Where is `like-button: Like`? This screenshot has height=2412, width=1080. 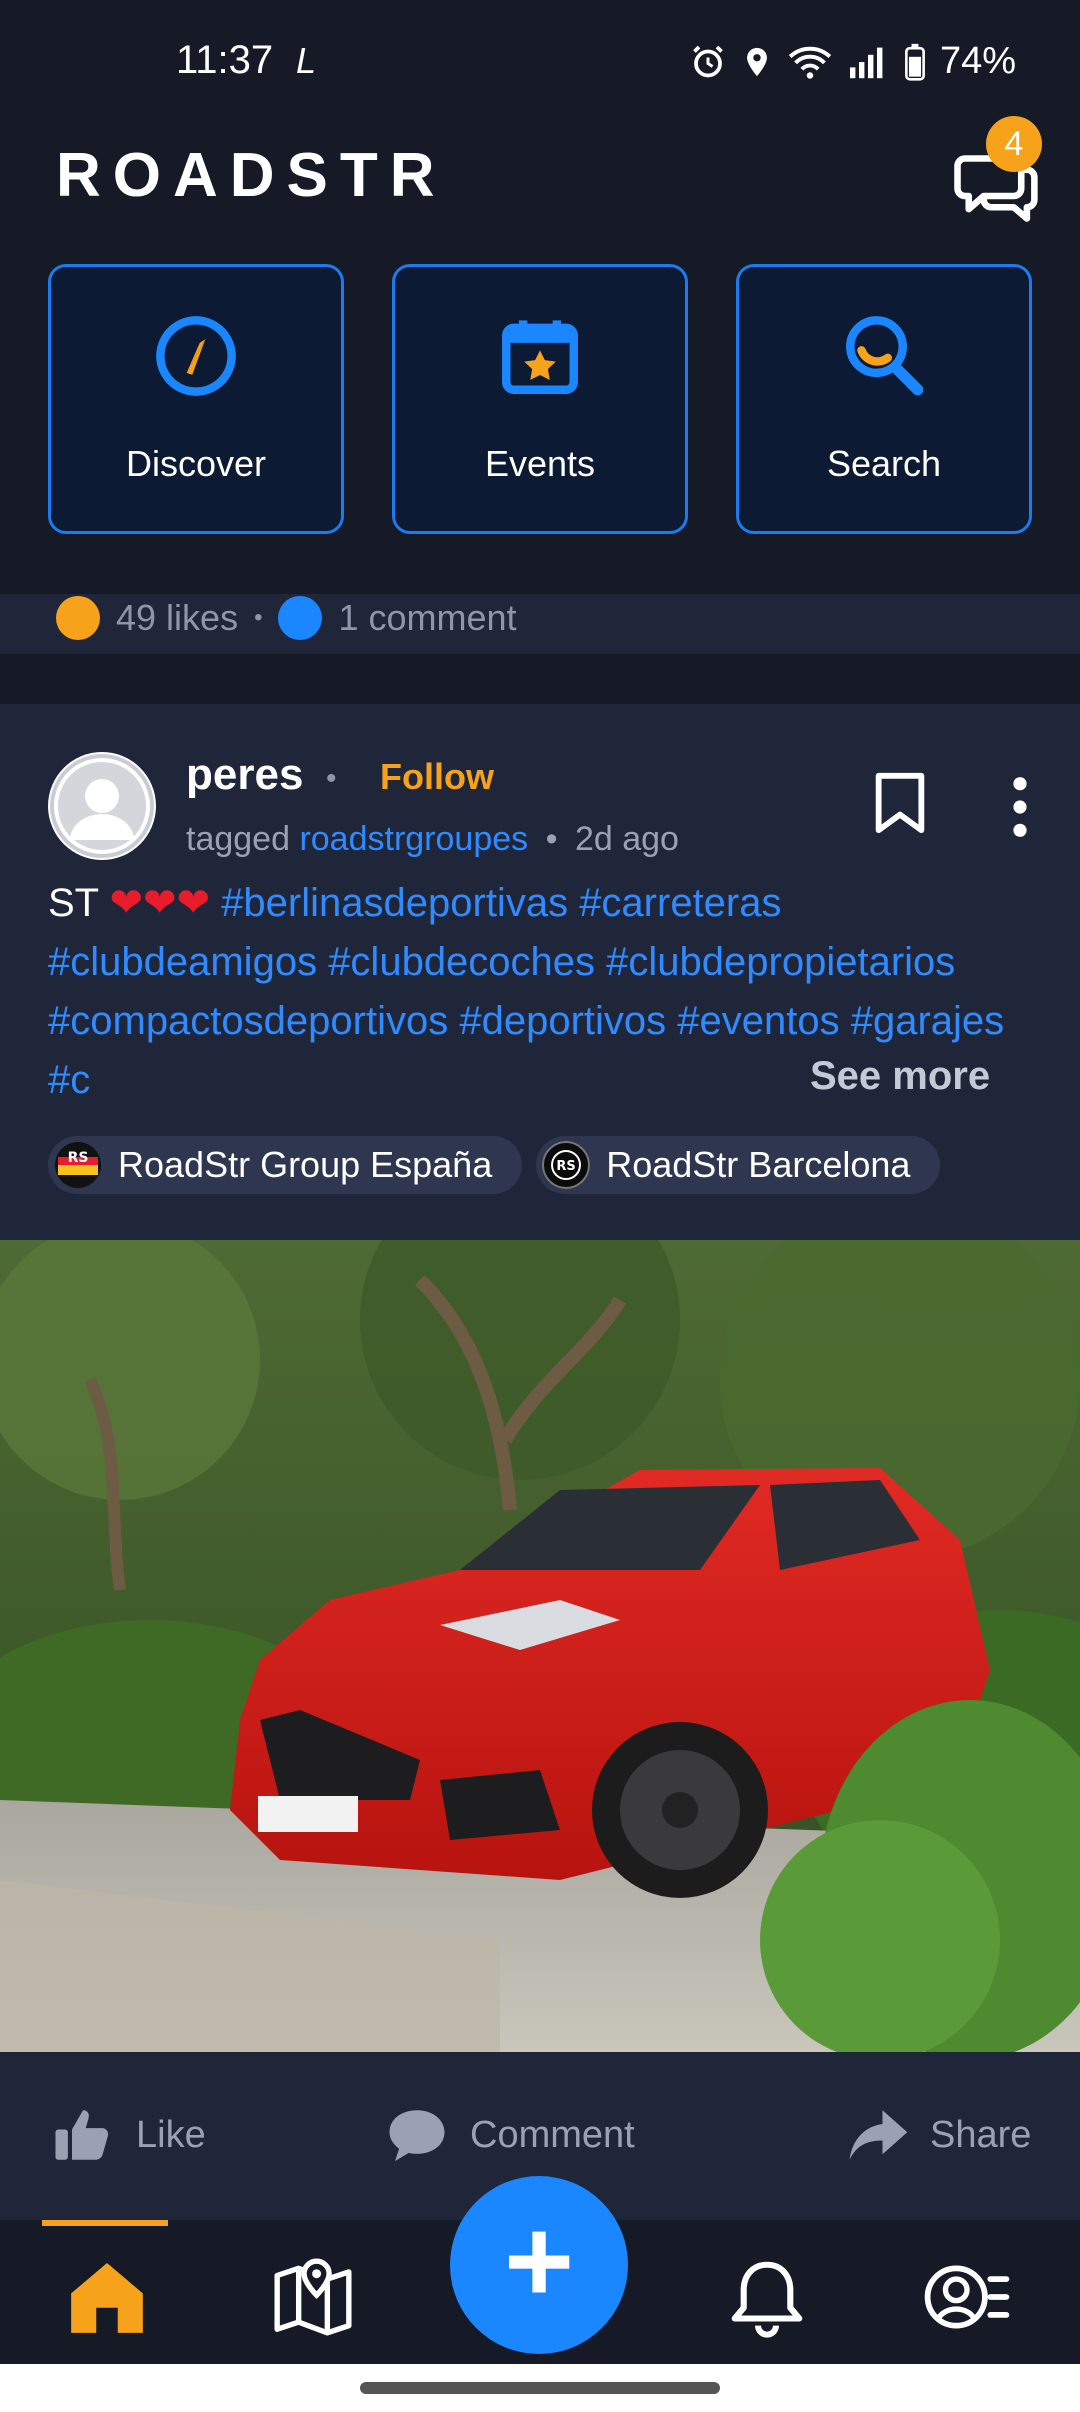 like-button: Like is located at coordinates (128, 2135).